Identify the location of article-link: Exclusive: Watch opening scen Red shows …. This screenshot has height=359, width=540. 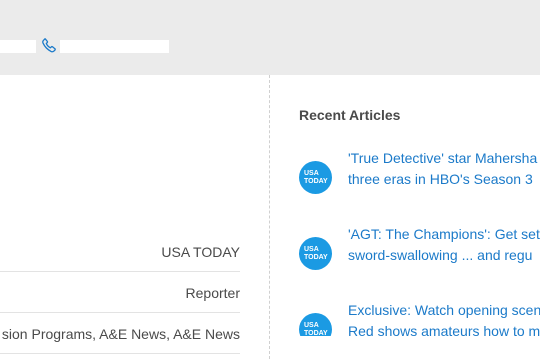
(444, 320).